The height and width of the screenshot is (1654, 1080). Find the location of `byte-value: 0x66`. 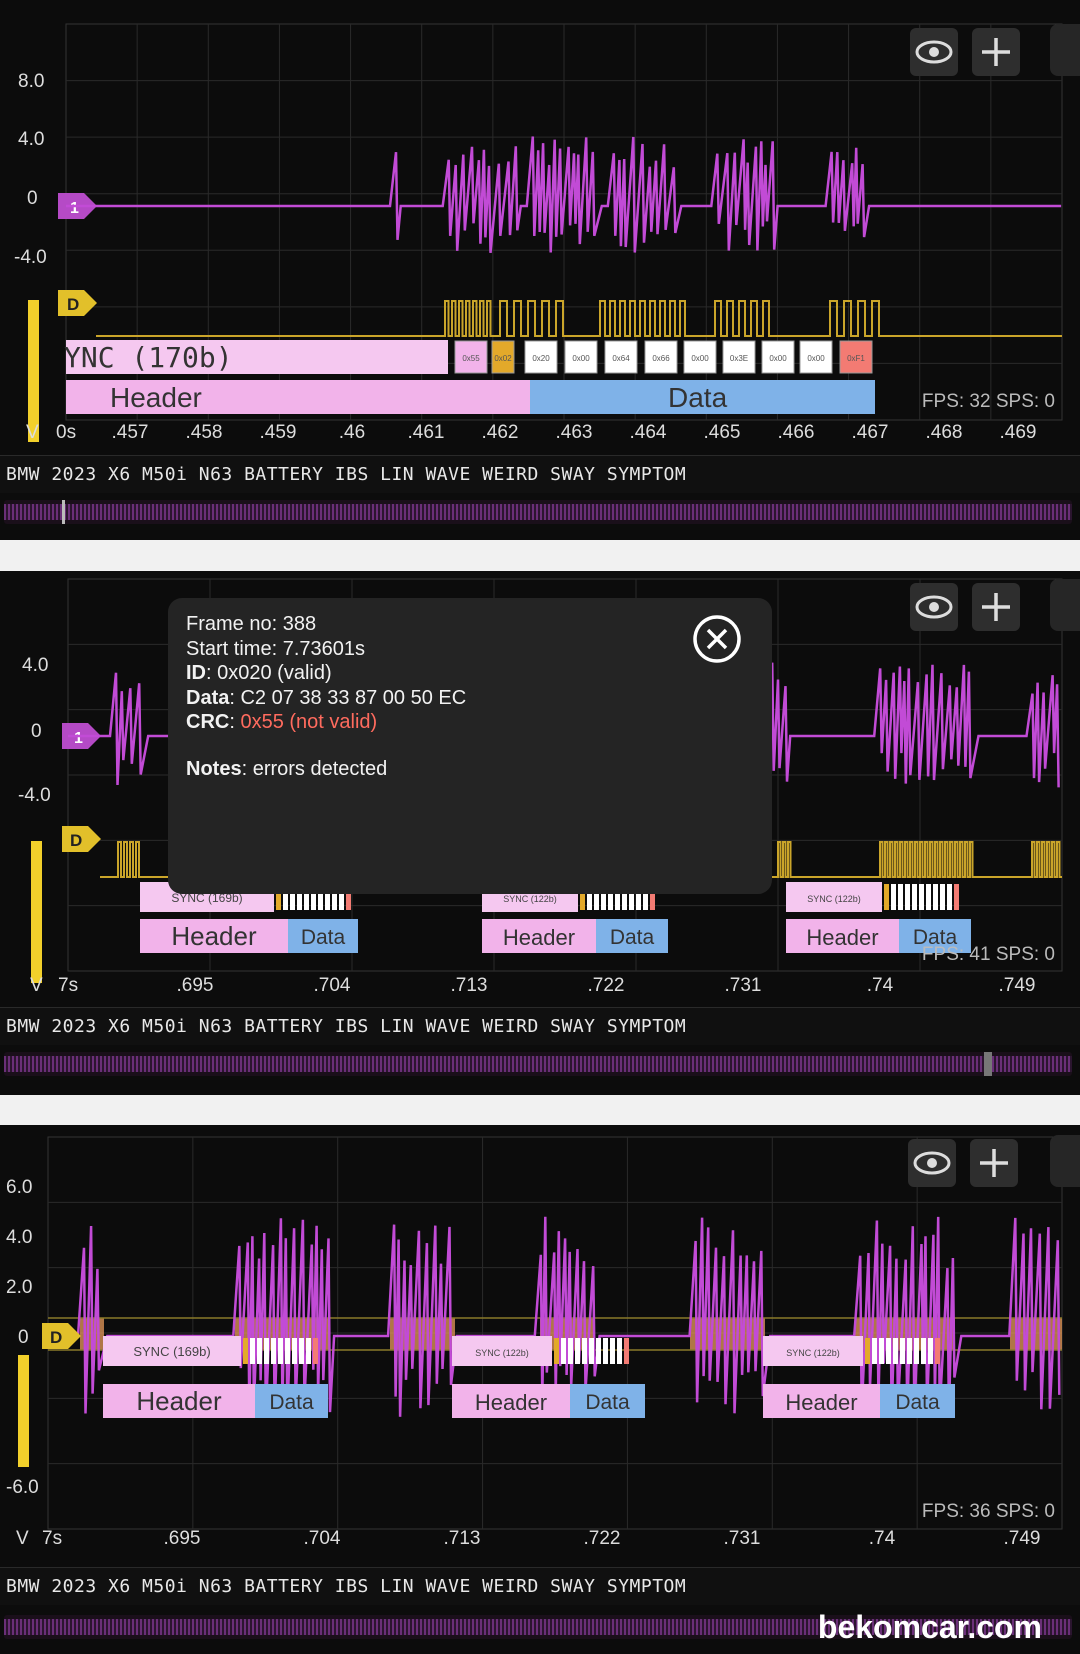

byte-value: 0x66 is located at coordinates (661, 358).